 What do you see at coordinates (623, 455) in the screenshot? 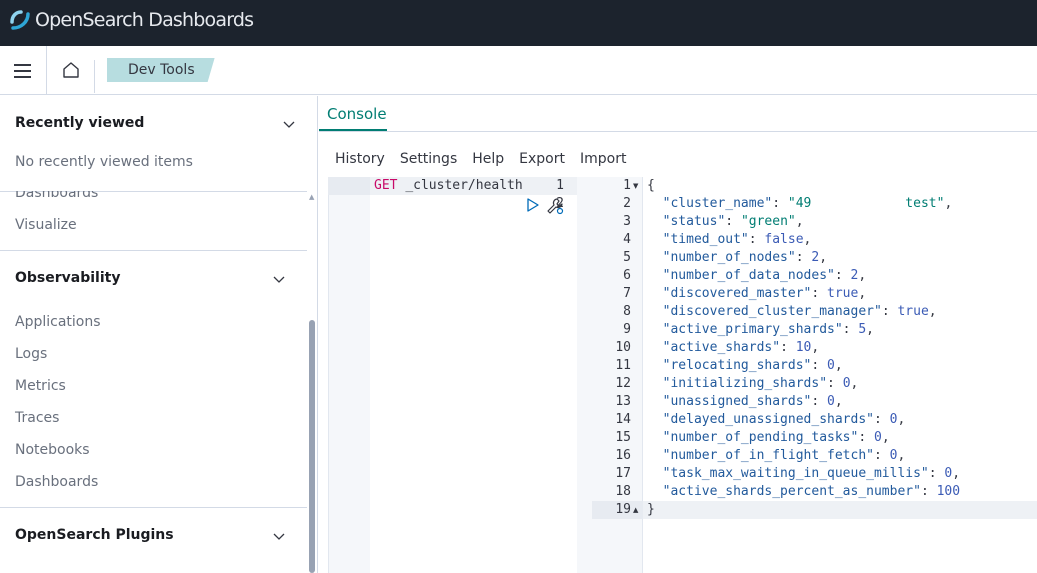
I see `line-number: 16` at bounding box center [623, 455].